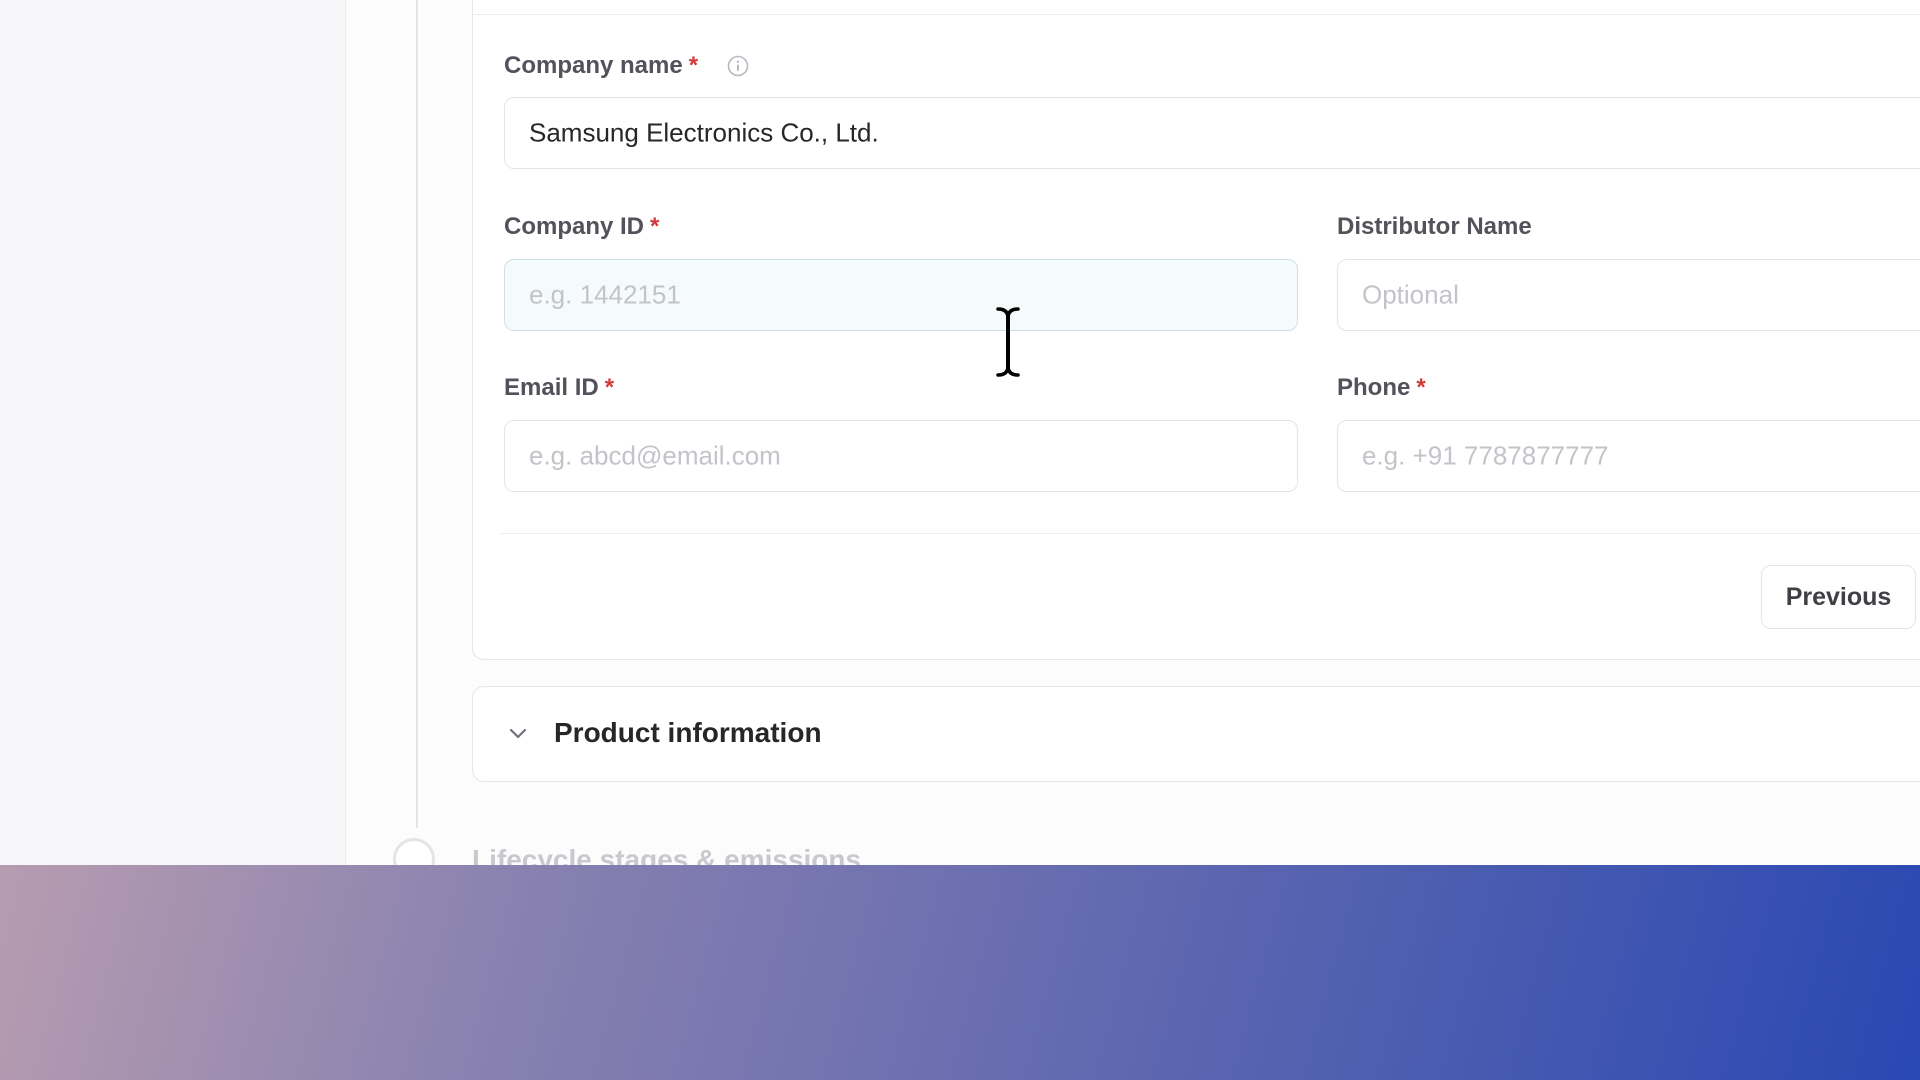 The width and height of the screenshot is (1920, 1080). Describe the element at coordinates (688, 732) in the screenshot. I see `product-information-title: Product information` at that location.